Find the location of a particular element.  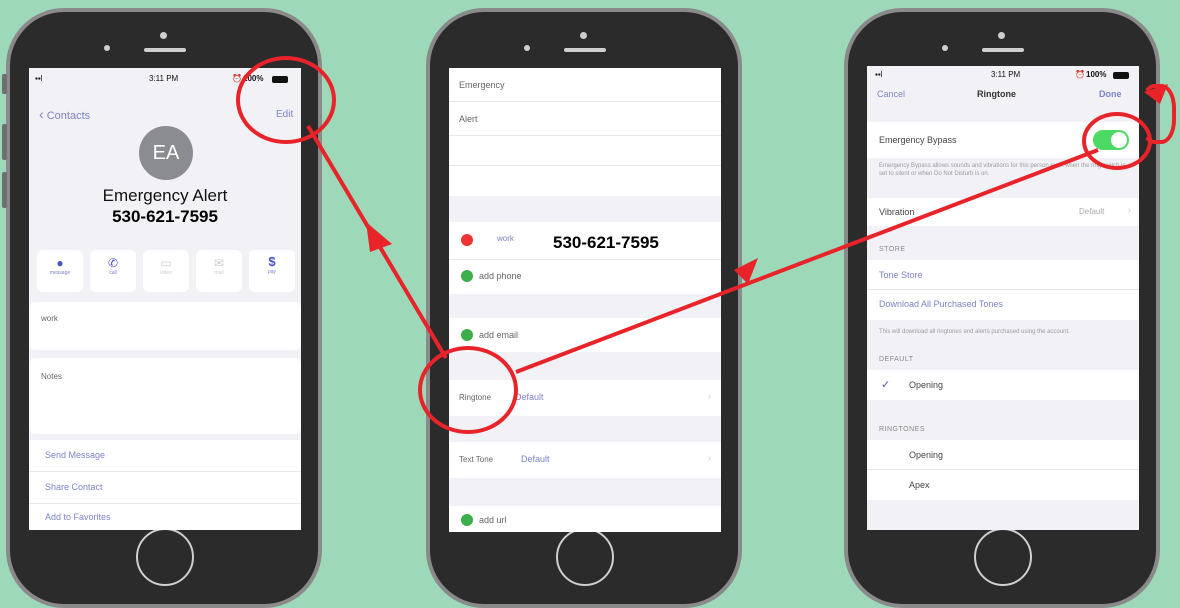

back-button: ‹ Contacts is located at coordinates (64, 114).